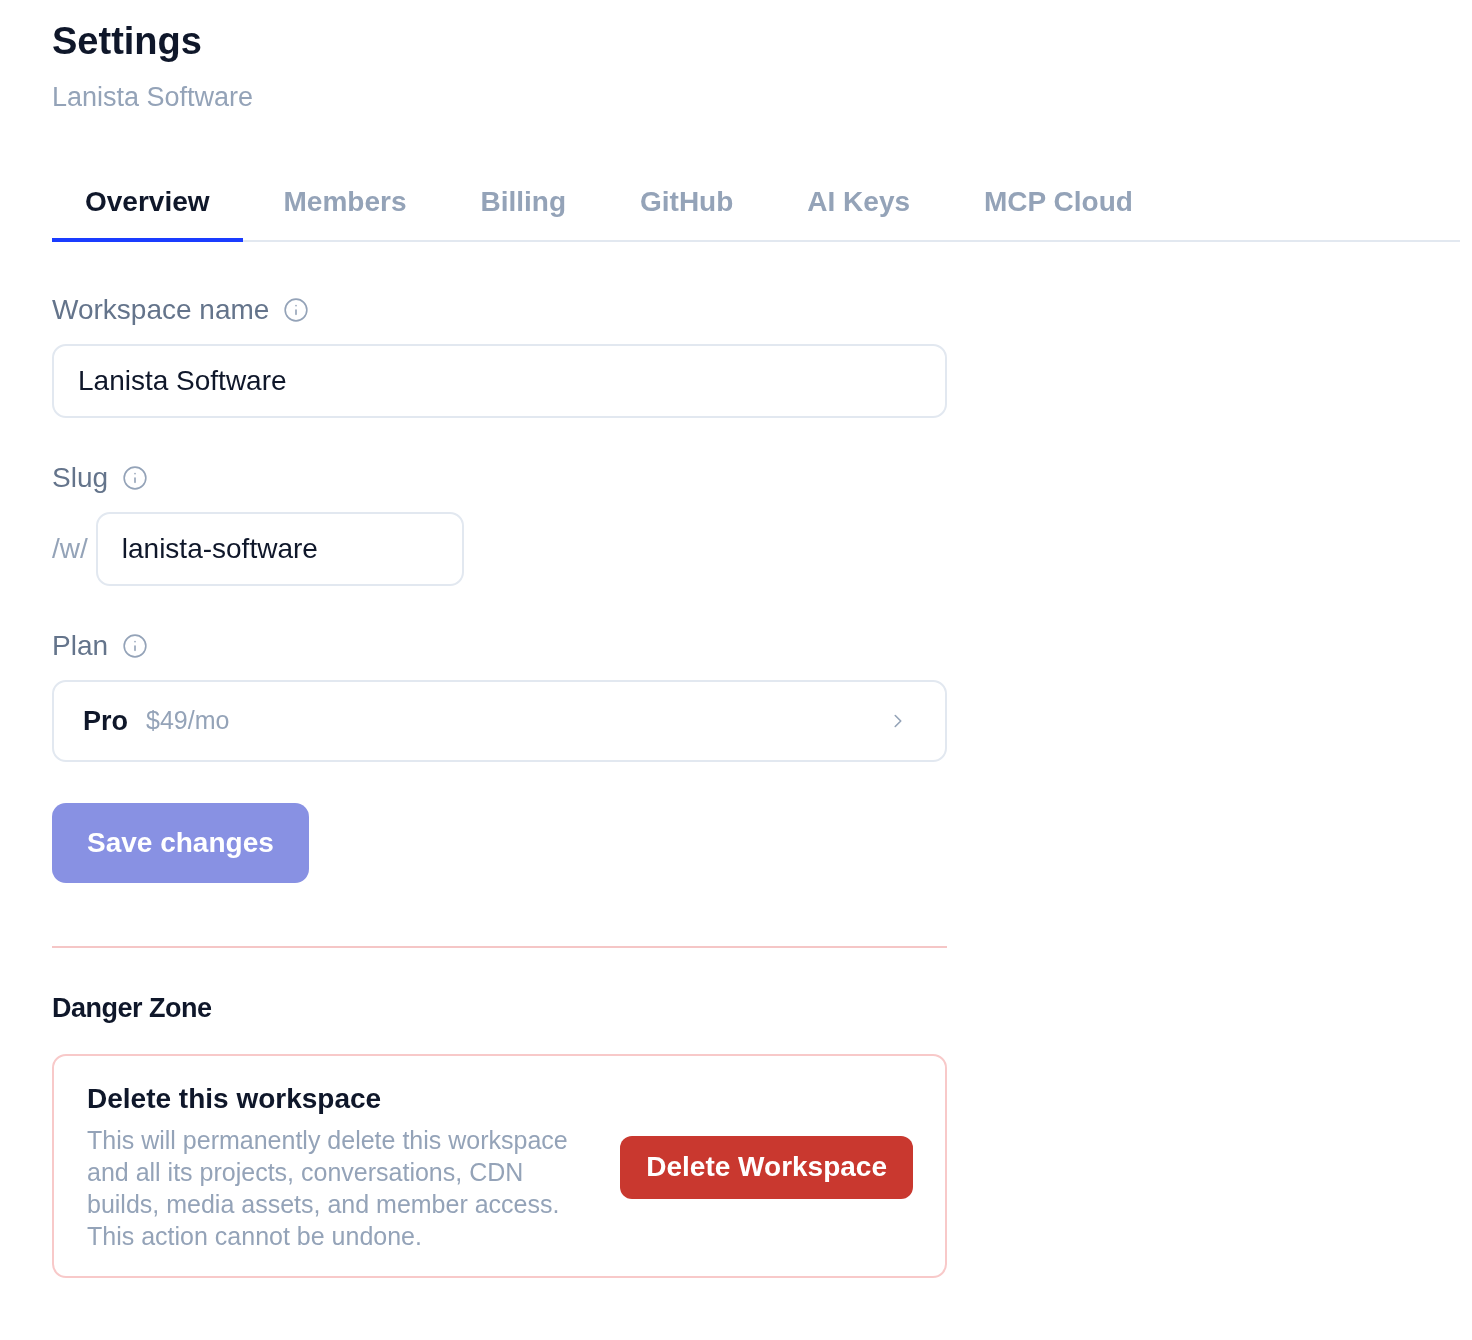 This screenshot has height=1340, width=1472. Describe the element at coordinates (80, 478) in the screenshot. I see `field-label: Slug` at that location.